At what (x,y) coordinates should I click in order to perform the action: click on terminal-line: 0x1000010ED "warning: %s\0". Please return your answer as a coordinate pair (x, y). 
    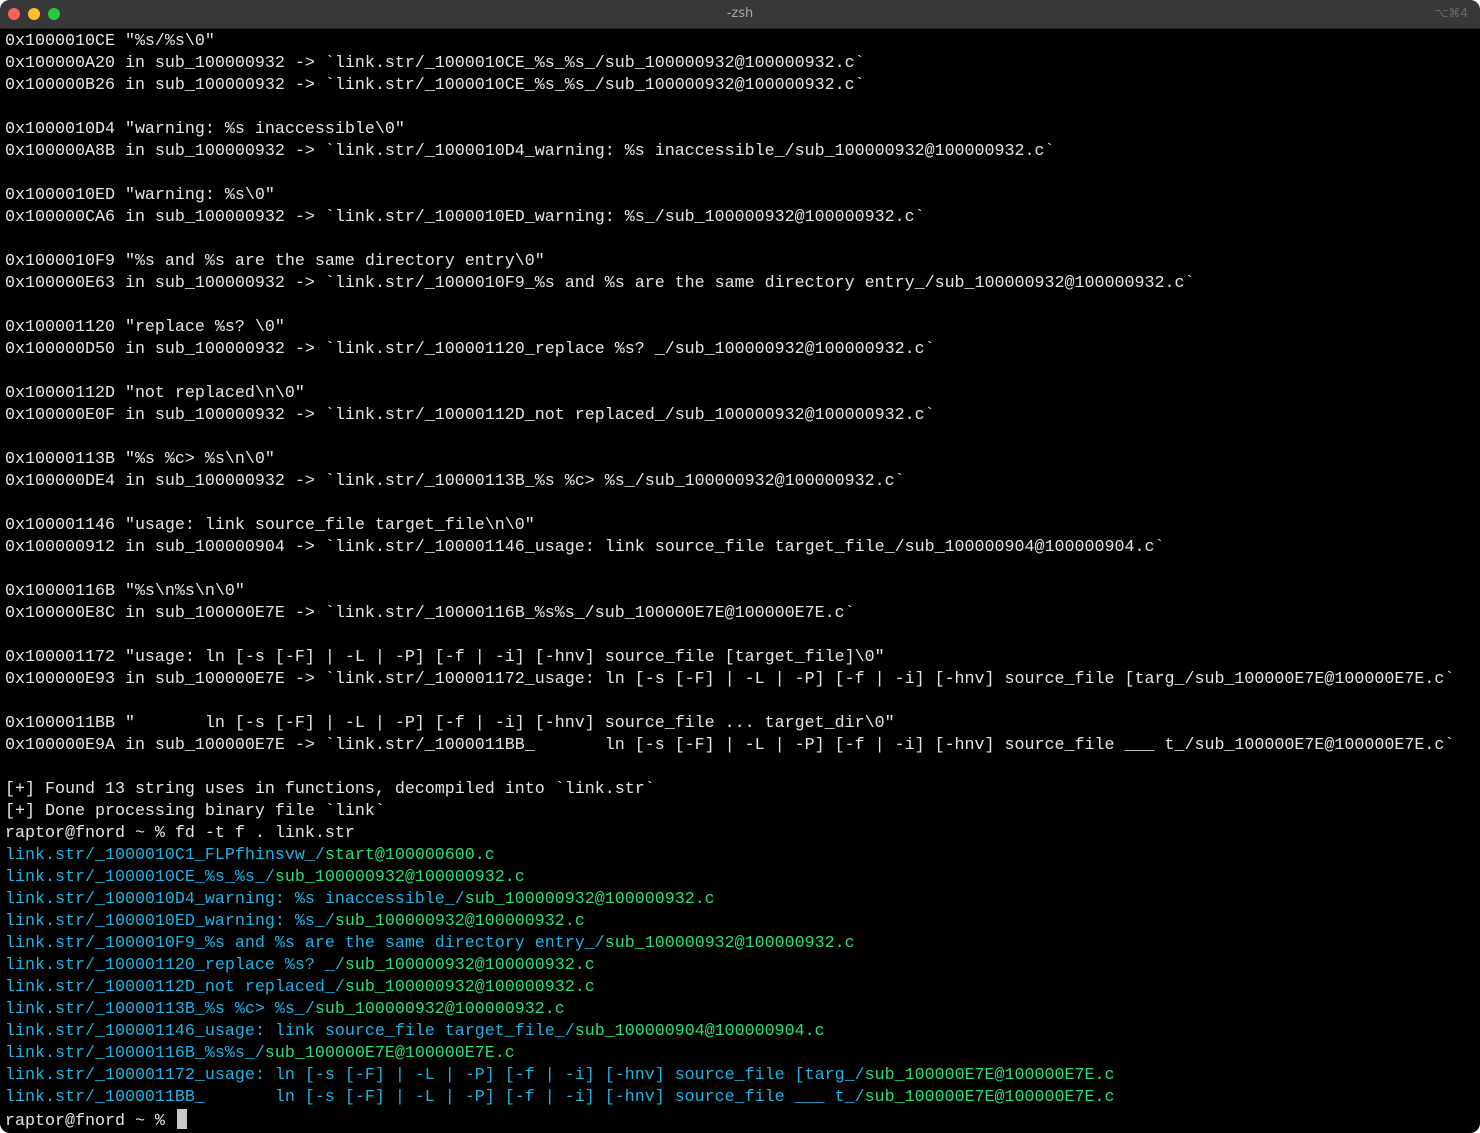
    Looking at the image, I should click on (140, 195).